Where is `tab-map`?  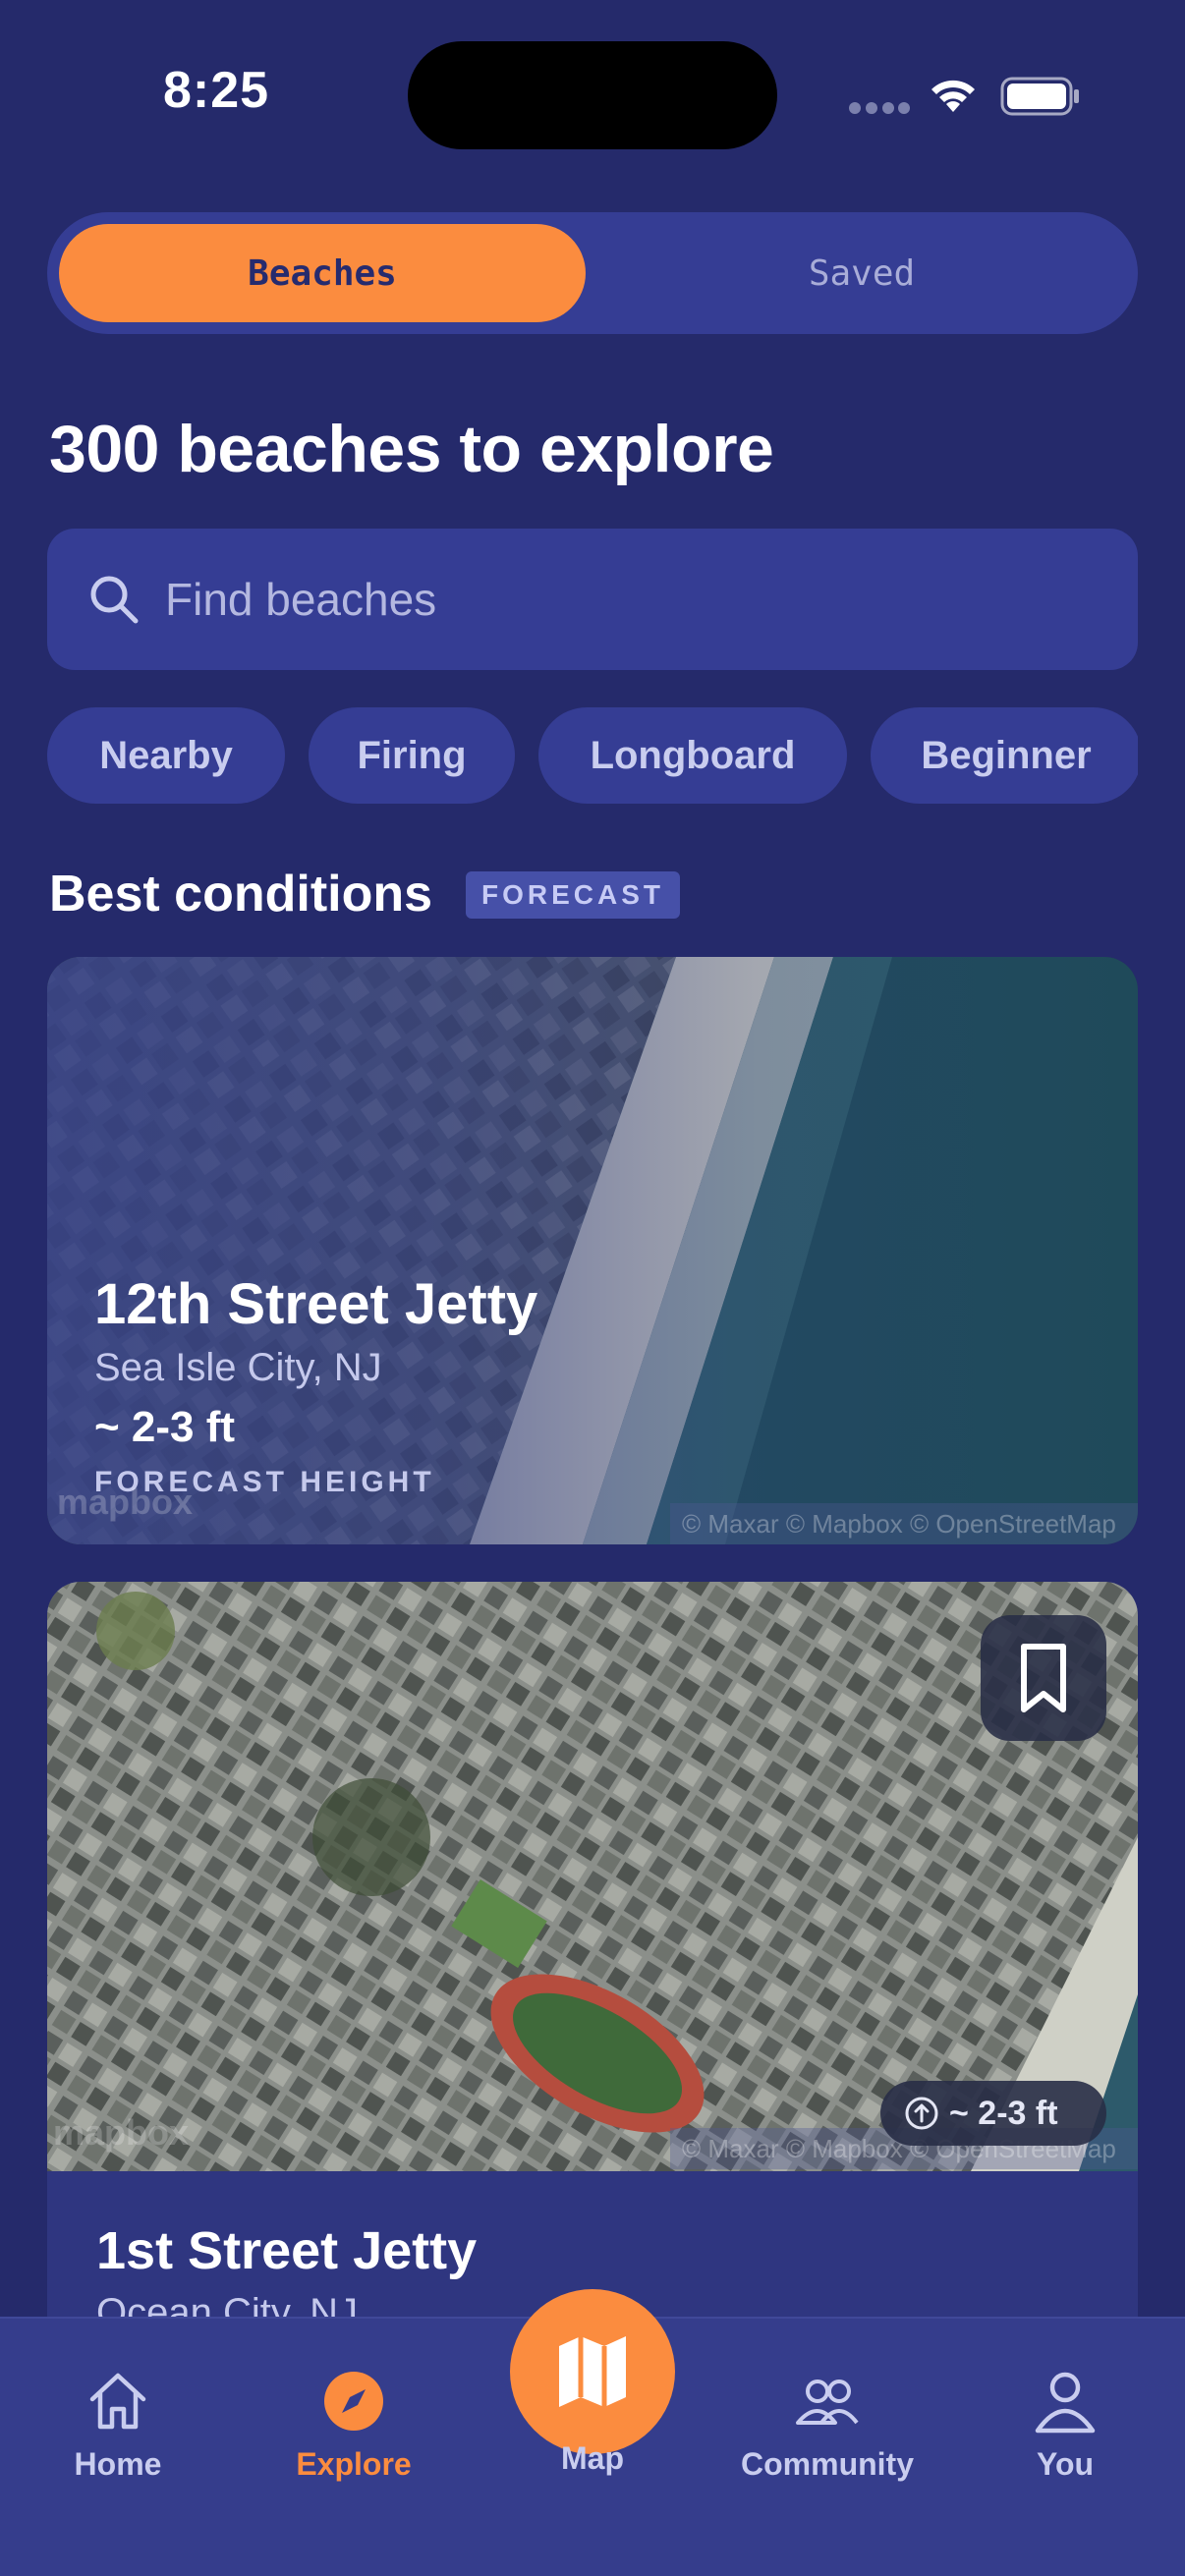
tab-map is located at coordinates (592, 2371).